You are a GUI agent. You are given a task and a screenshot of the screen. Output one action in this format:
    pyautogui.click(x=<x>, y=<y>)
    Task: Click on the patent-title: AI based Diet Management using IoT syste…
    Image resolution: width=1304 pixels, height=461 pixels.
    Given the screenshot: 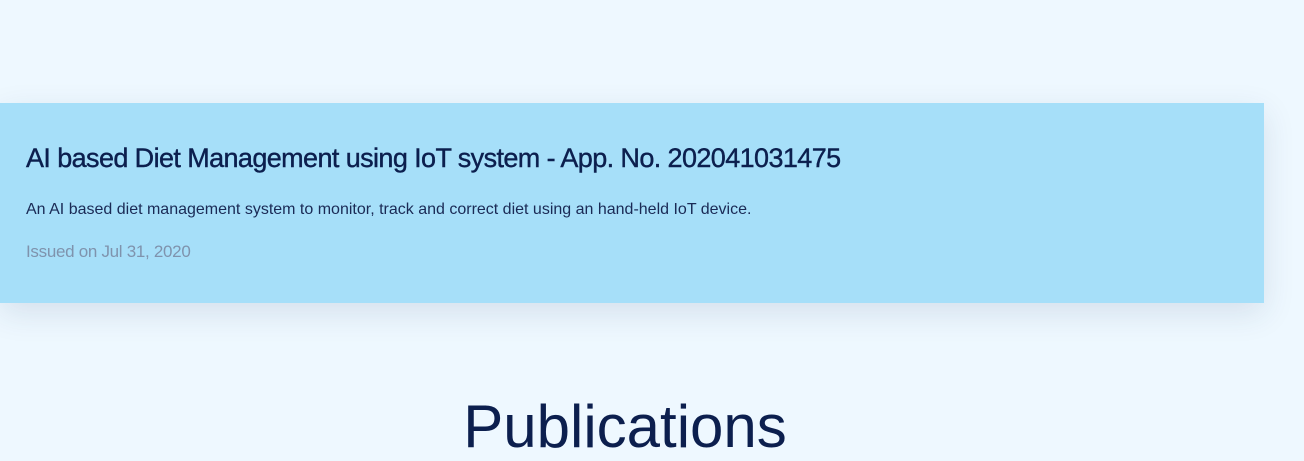 What is the action you would take?
    pyautogui.click(x=434, y=158)
    